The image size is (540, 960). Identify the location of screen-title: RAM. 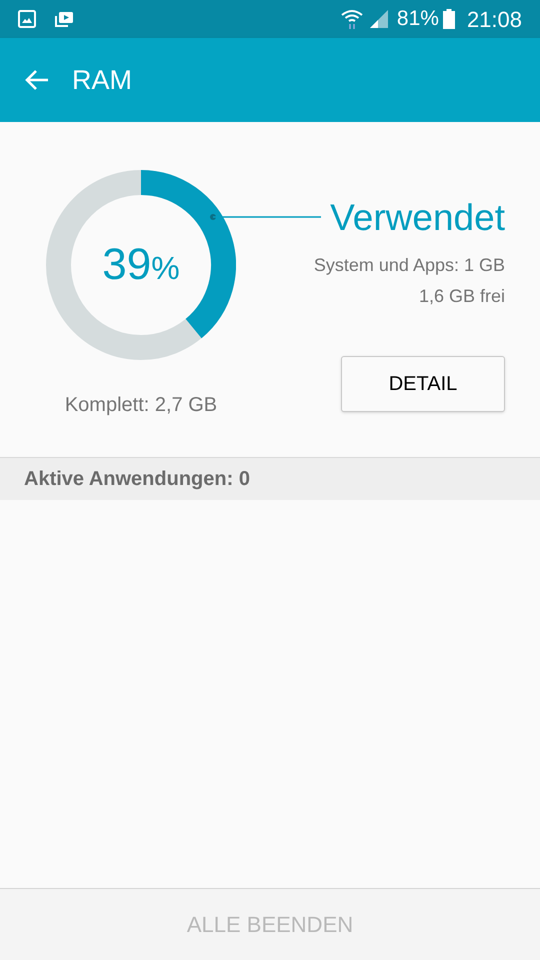
(102, 80).